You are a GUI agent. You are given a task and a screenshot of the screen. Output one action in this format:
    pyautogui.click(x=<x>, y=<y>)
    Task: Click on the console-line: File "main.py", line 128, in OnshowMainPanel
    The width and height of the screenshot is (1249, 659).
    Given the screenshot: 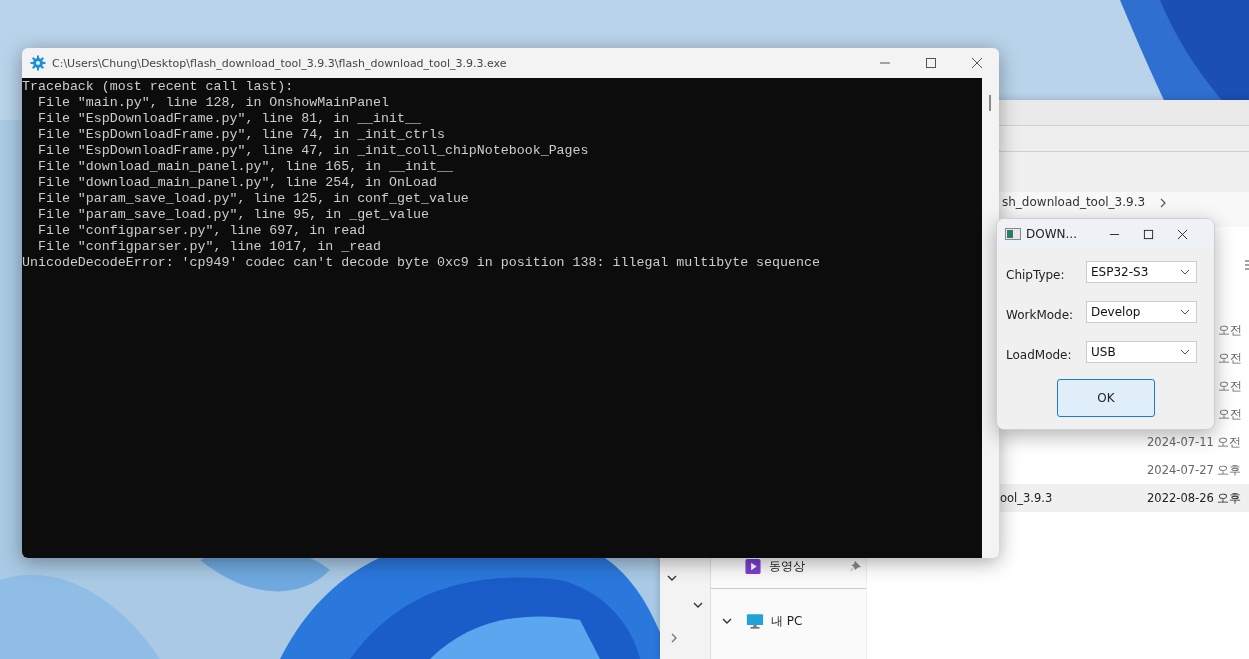 What is the action you would take?
    pyautogui.click(x=213, y=103)
    